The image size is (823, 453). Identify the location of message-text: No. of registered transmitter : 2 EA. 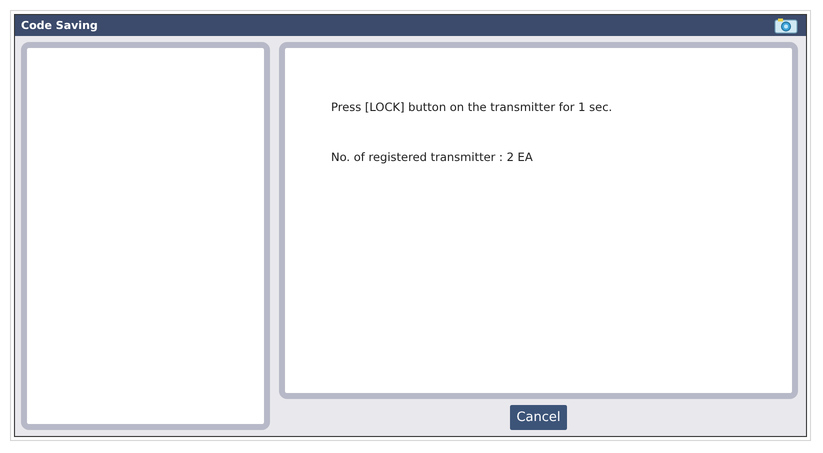
(432, 157).